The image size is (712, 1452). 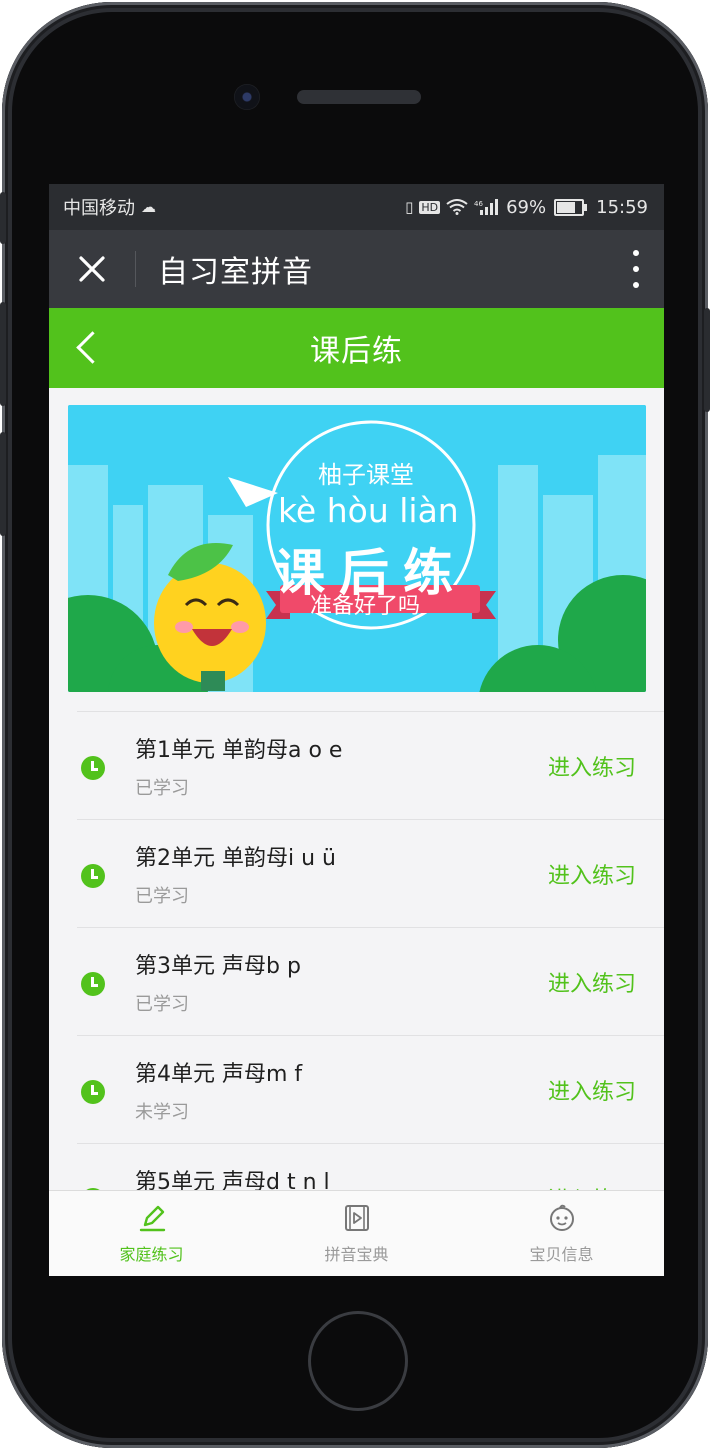 What do you see at coordinates (430, 207) in the screenshot?
I see `hd-badge: HD` at bounding box center [430, 207].